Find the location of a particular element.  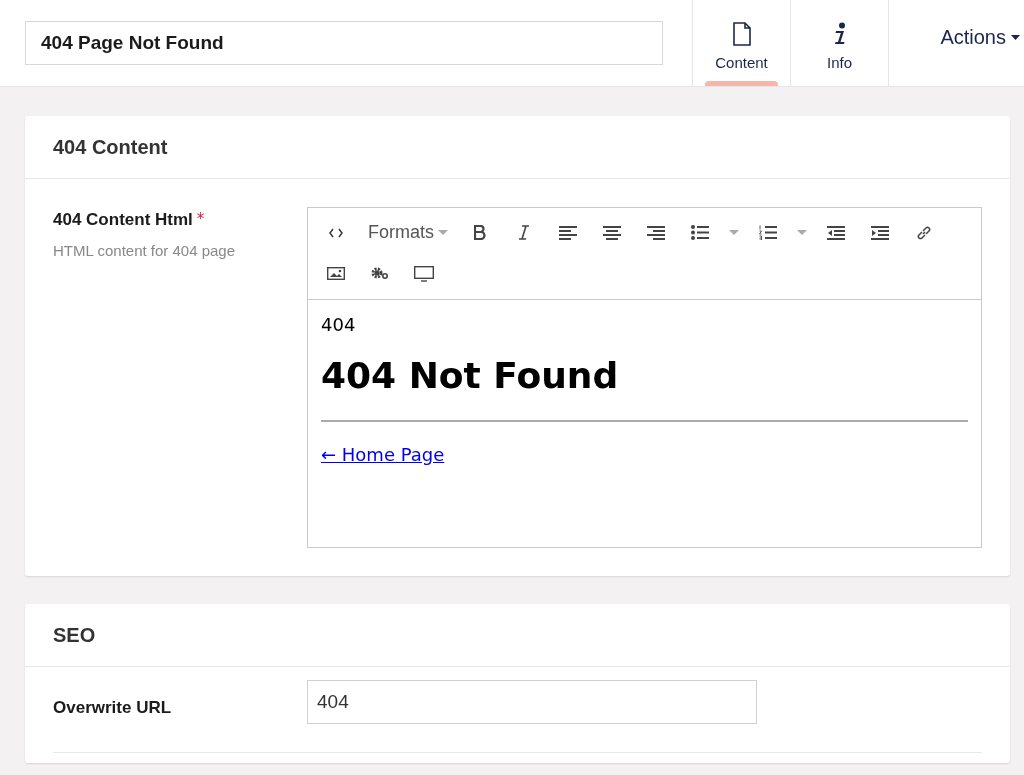

section-title: 404 Content is located at coordinates (517, 147).